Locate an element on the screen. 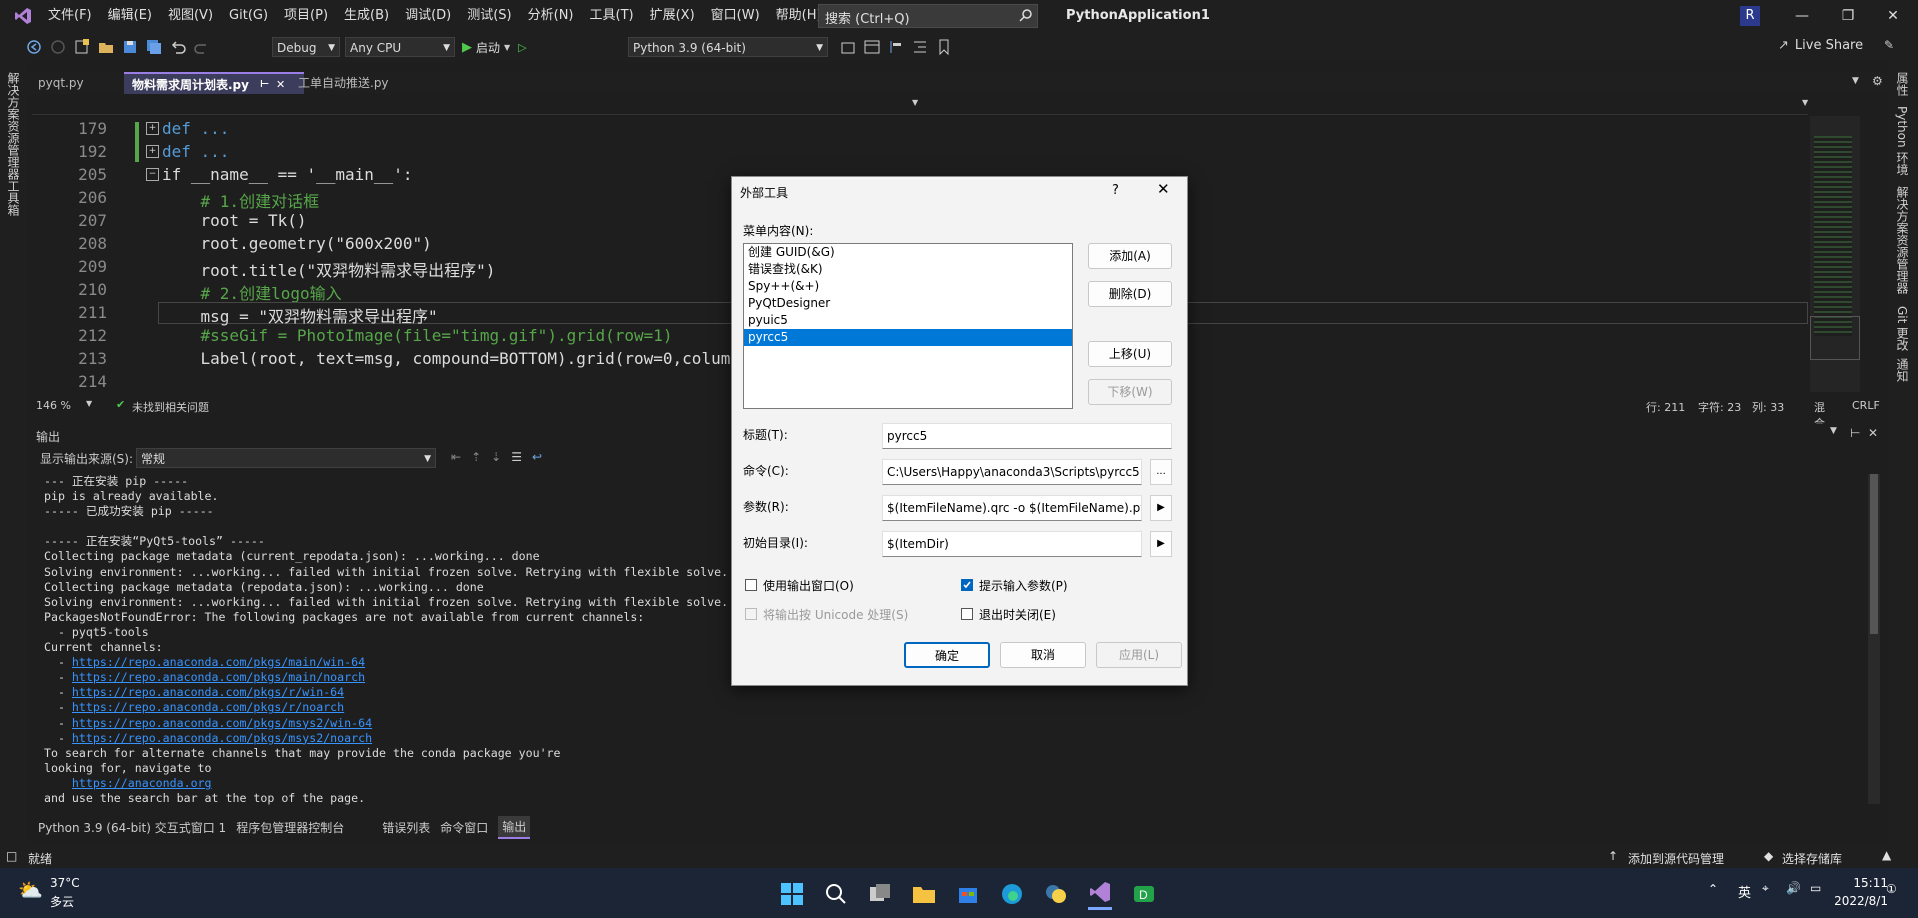  move-down-button: 下移(W) is located at coordinates (1130, 392).